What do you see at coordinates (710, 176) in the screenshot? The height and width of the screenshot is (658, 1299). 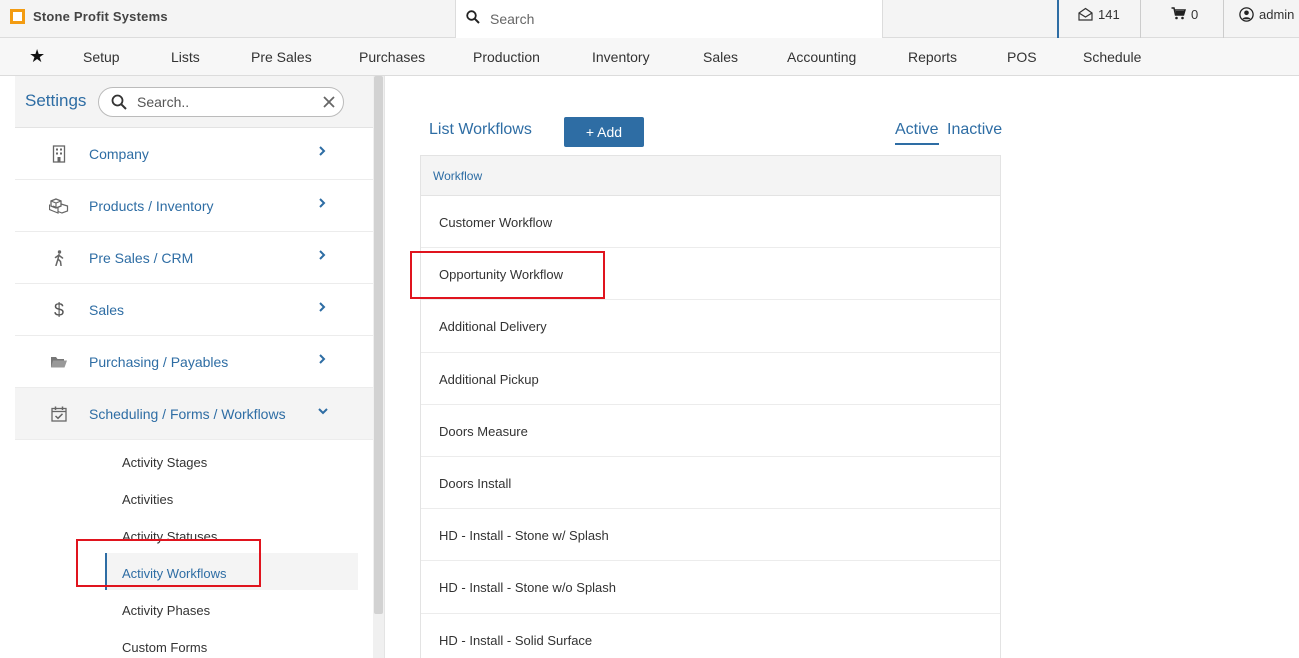 I see `table-header-workflow: Workflow` at bounding box center [710, 176].